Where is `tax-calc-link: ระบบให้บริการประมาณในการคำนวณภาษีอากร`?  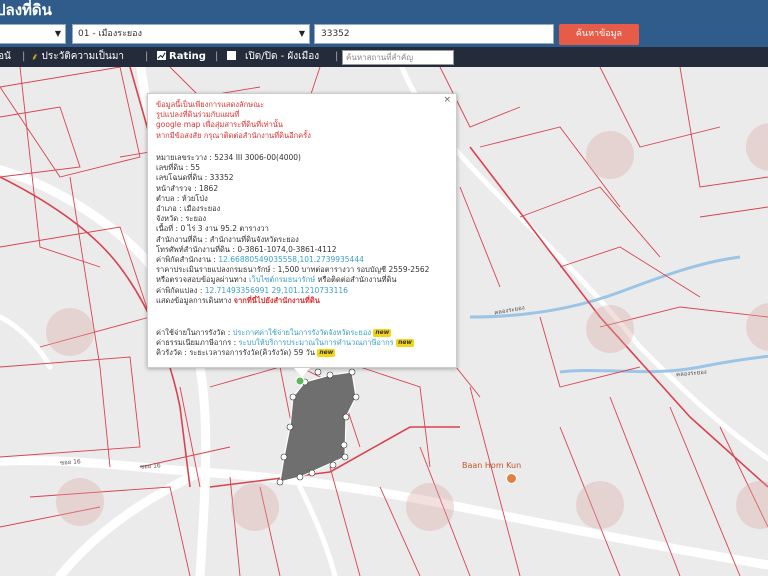 tax-calc-link: ระบบให้บริการประมาณในการคำนวณภาษีอากร is located at coordinates (316, 342).